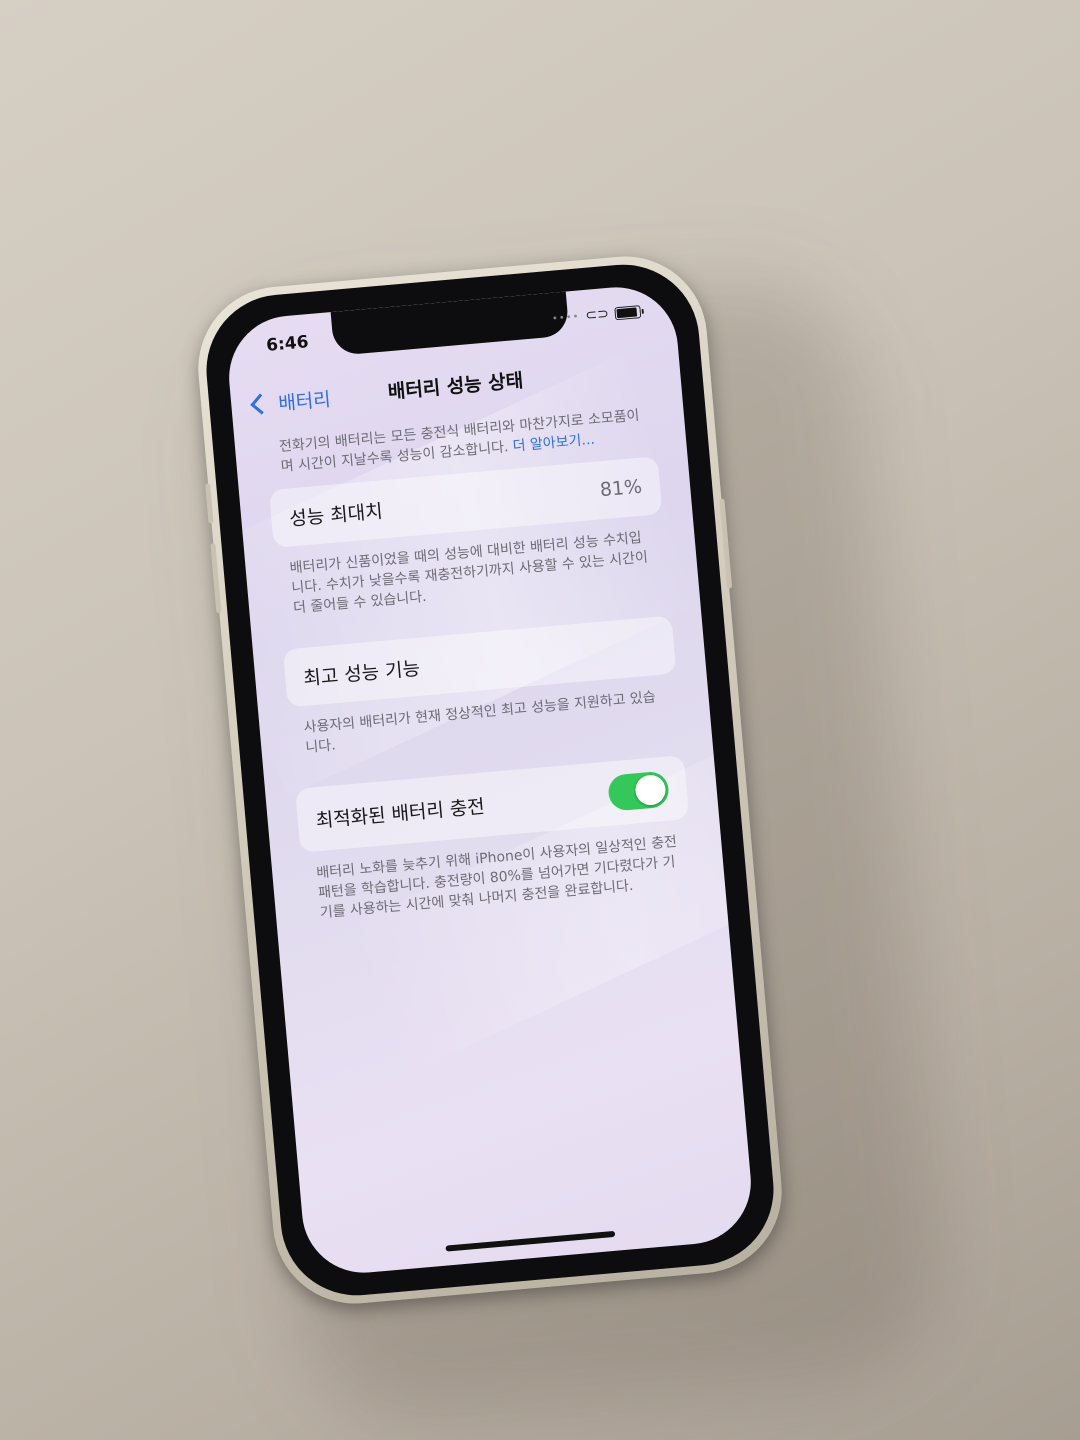  What do you see at coordinates (287, 344) in the screenshot?
I see `status-time: 6:46` at bounding box center [287, 344].